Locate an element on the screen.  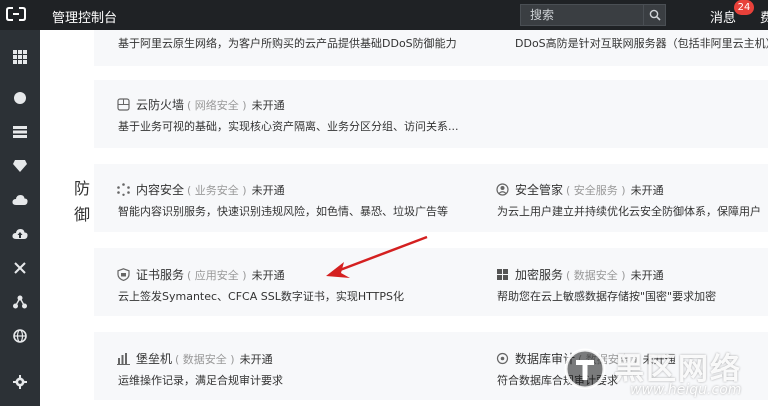
messages-link: 消息 is located at coordinates (723, 16).